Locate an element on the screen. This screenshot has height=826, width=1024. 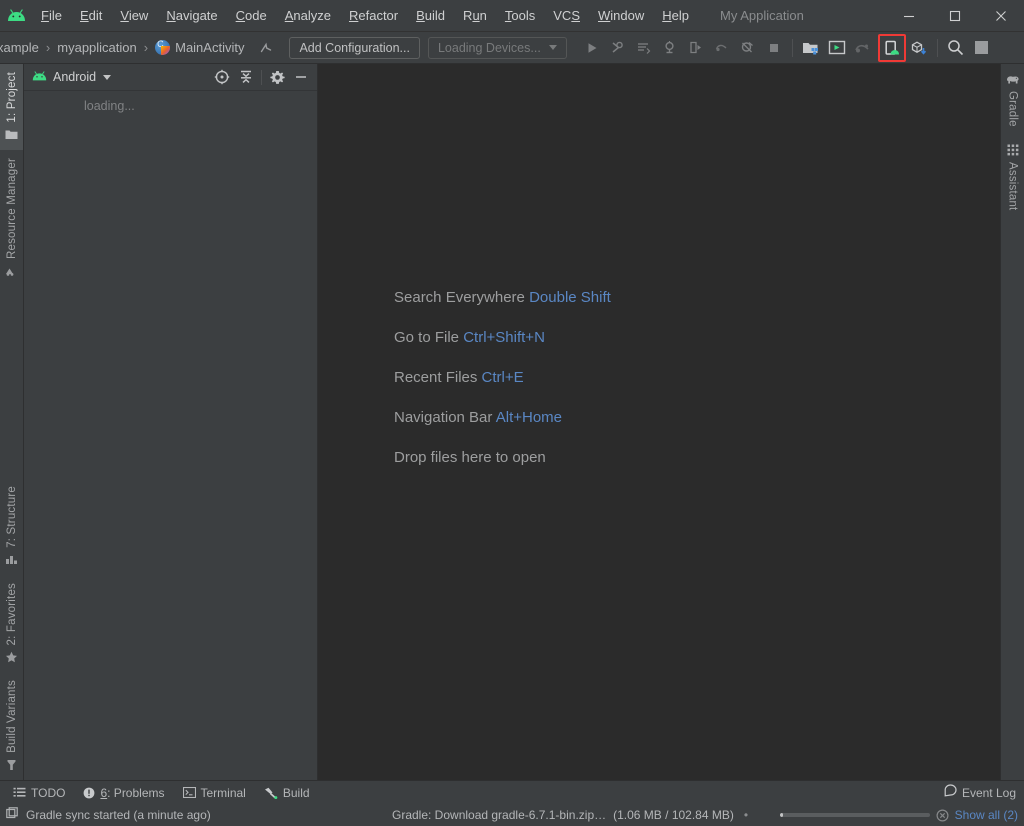
menu-item-label: uild is located at coordinates (435, 15).